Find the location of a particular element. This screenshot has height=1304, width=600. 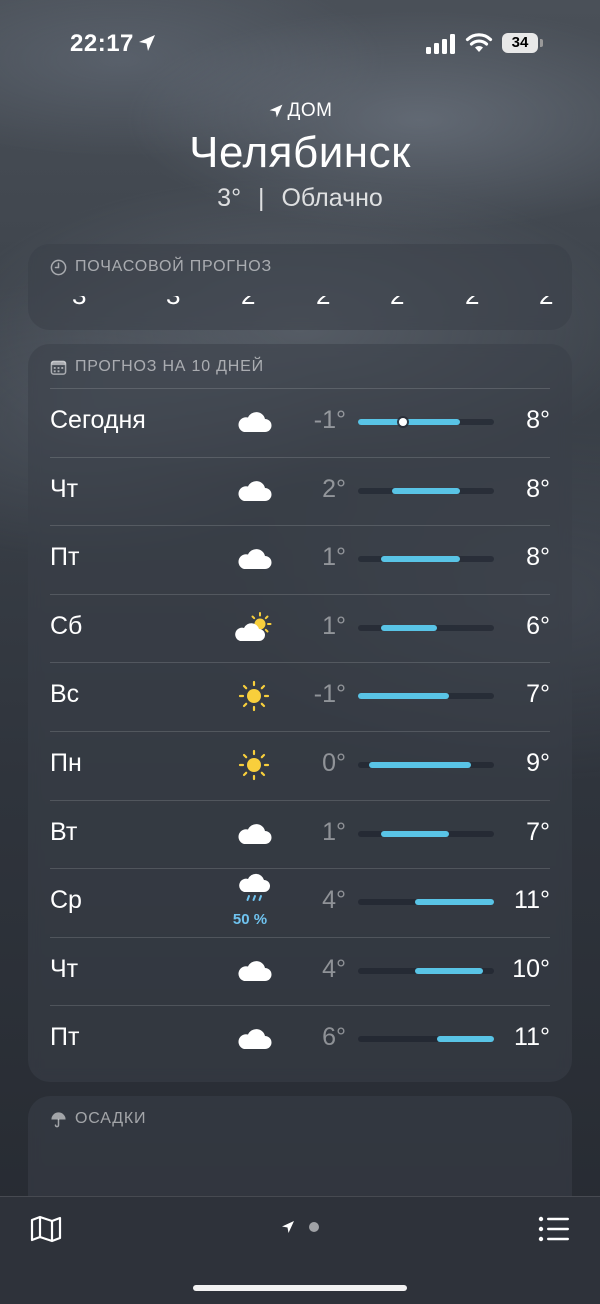

umbrella-icon is located at coordinates (58, 1119).